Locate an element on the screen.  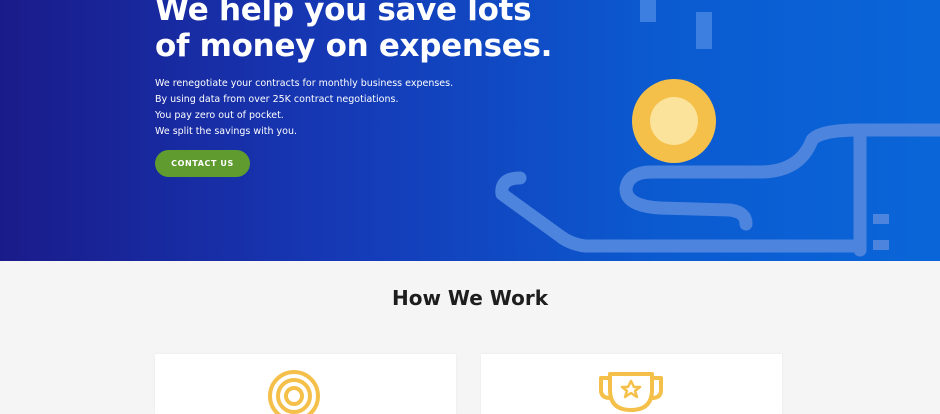
coin-icon is located at coordinates (294, 392).